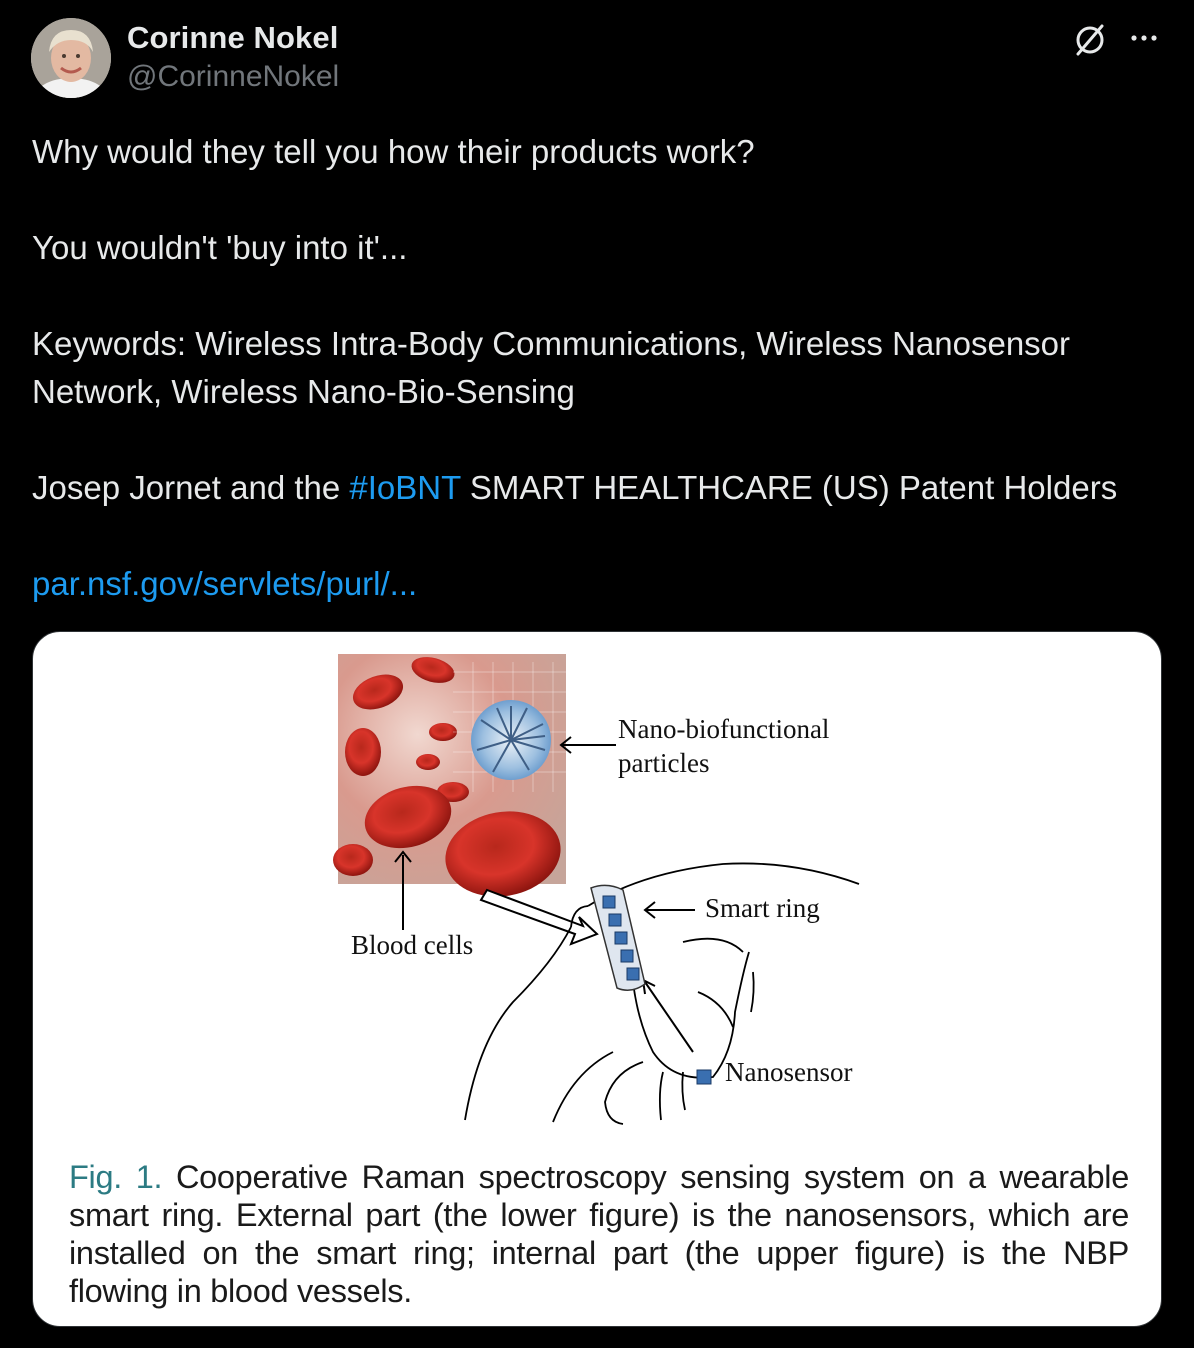  What do you see at coordinates (232, 38) in the screenshot?
I see `author-name: Corinne Nokel` at bounding box center [232, 38].